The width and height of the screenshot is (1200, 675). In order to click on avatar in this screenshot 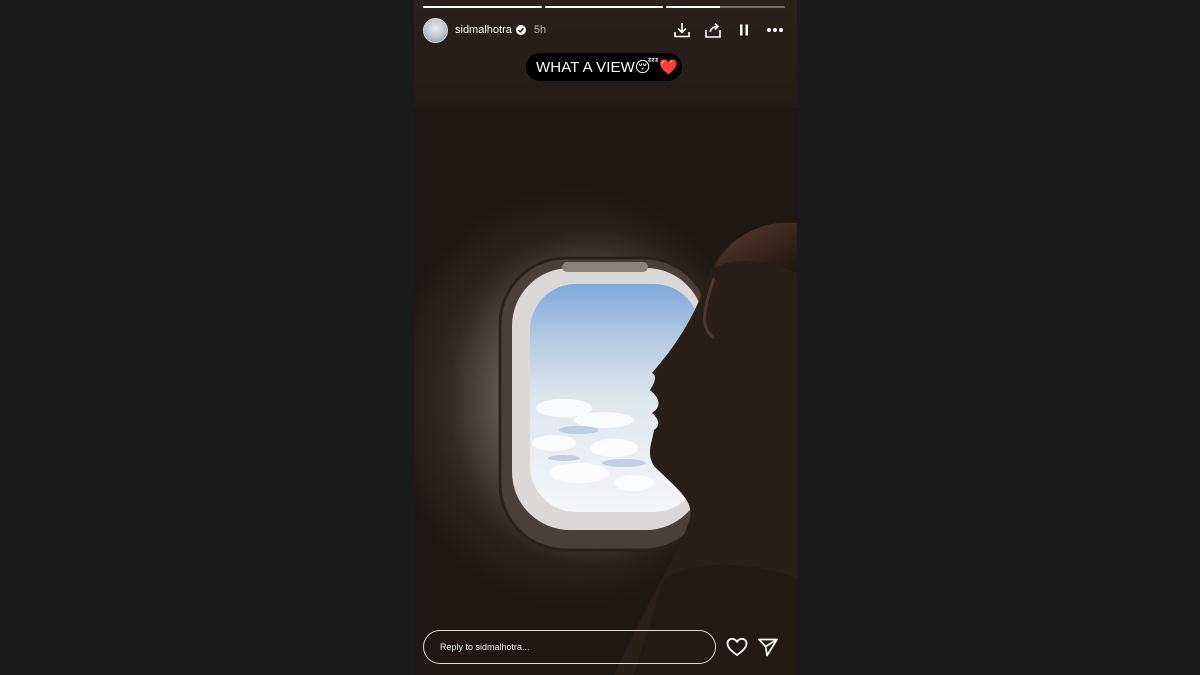, I will do `click(435, 30)`.